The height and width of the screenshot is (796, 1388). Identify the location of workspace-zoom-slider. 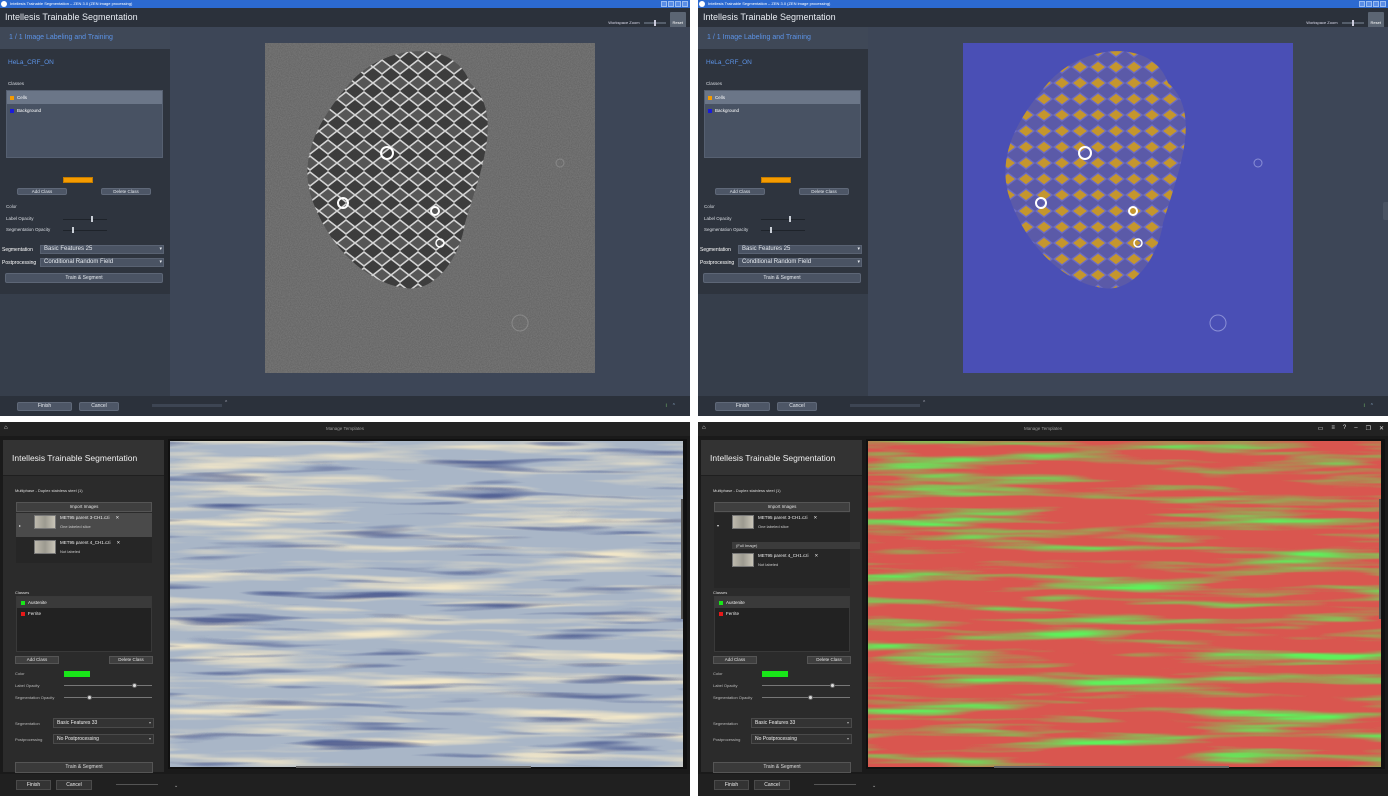
(1352, 22).